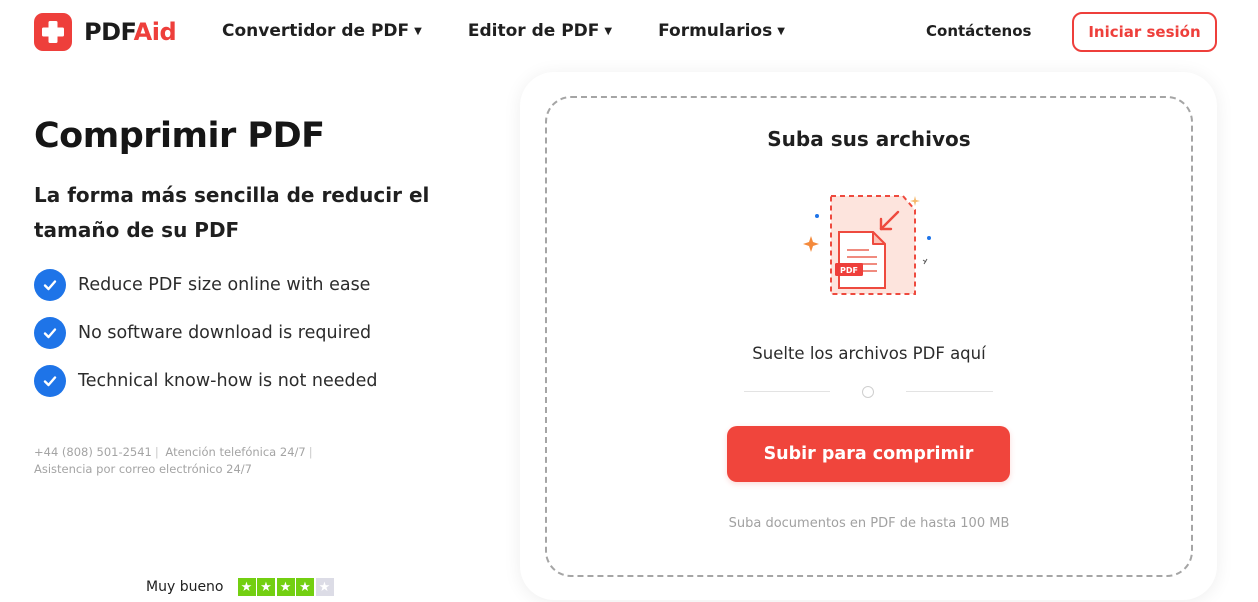  What do you see at coordinates (869, 139) in the screenshot?
I see `upload-title: Suba sus archivos` at bounding box center [869, 139].